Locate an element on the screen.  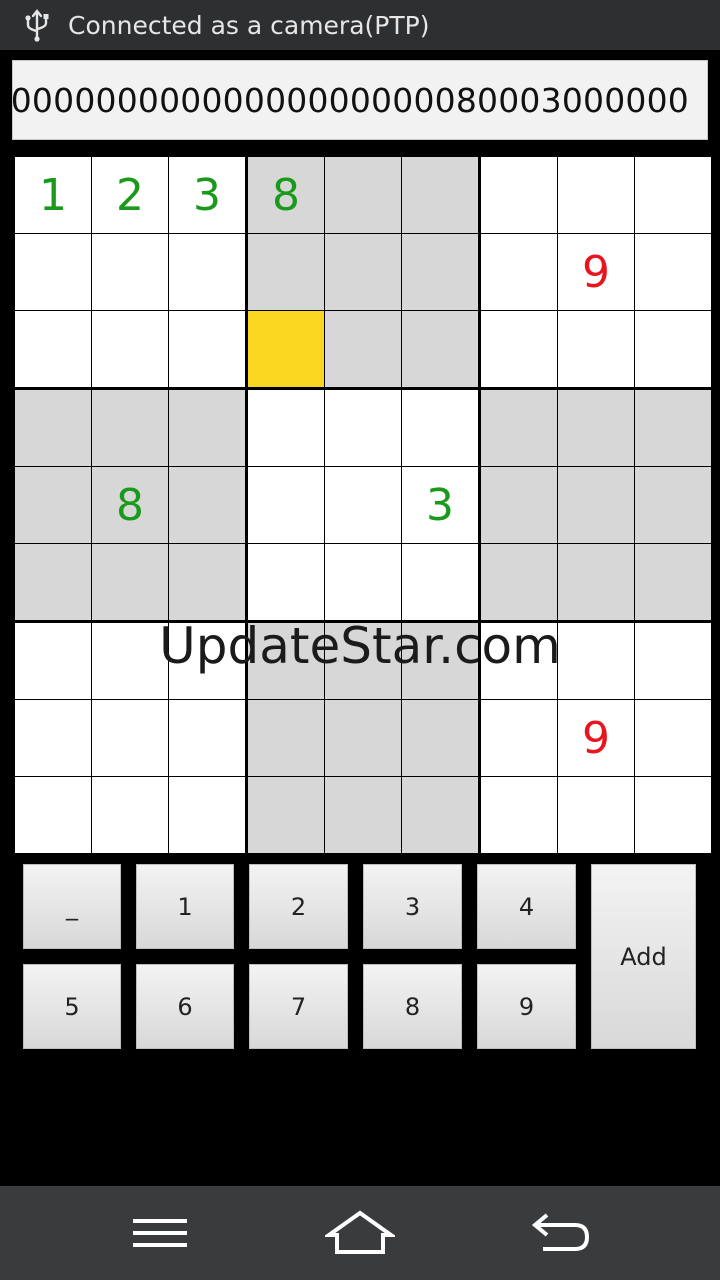
key-6: 6 is located at coordinates (185, 1006).